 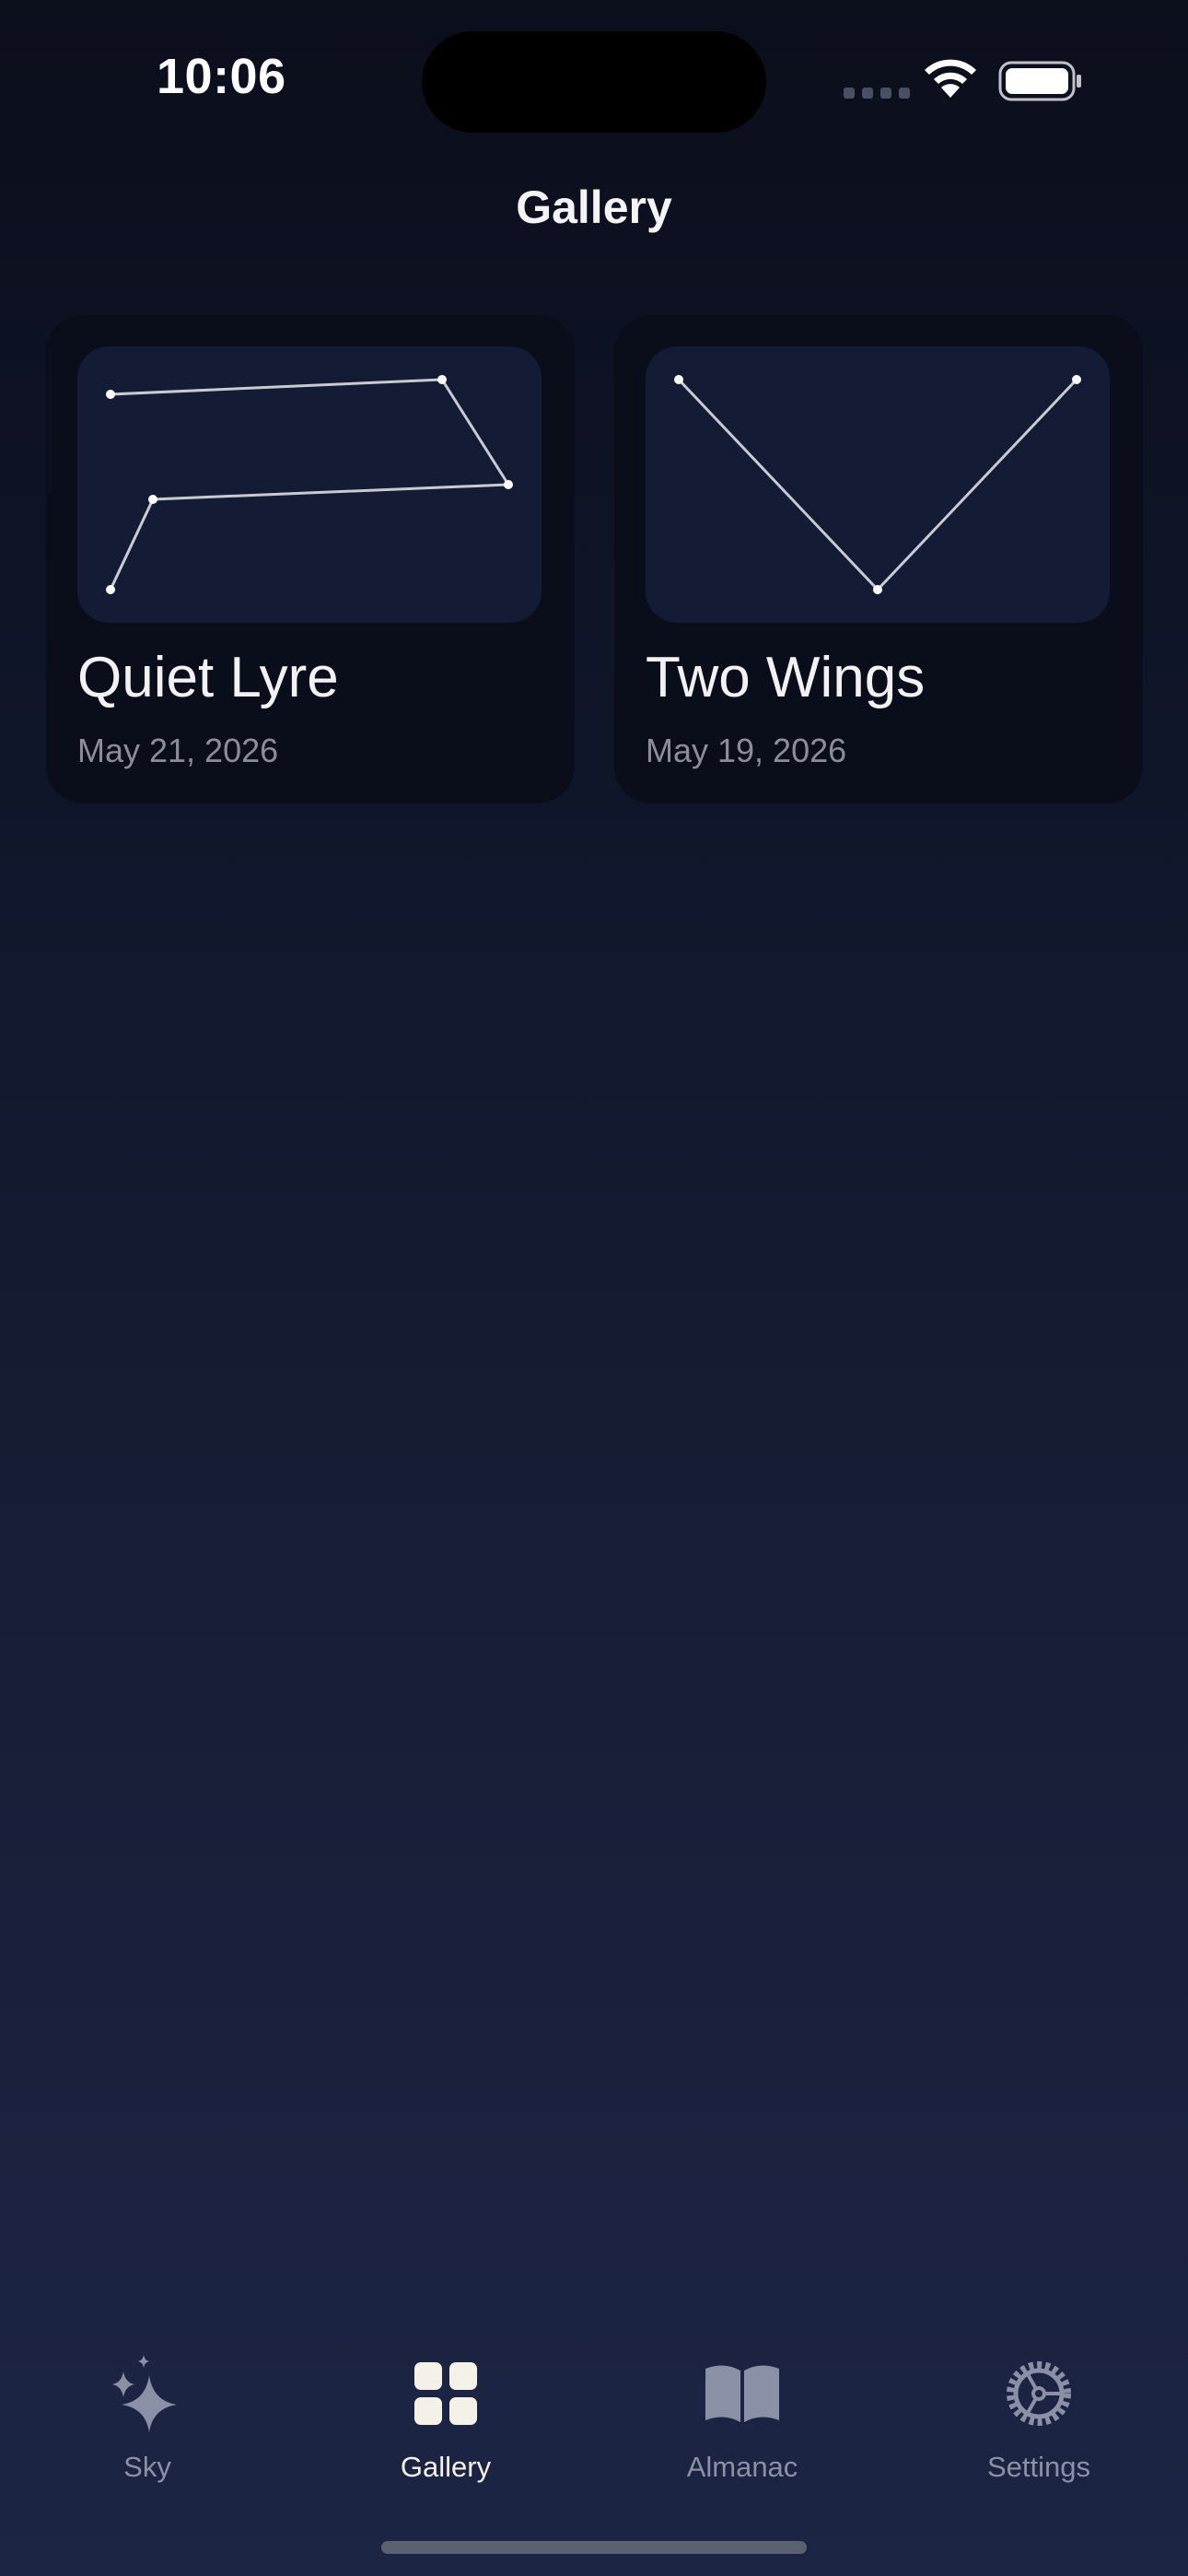 I want to click on tab-bar: Sky Gallery Almanac Settings, so click(x=594, y=2423).